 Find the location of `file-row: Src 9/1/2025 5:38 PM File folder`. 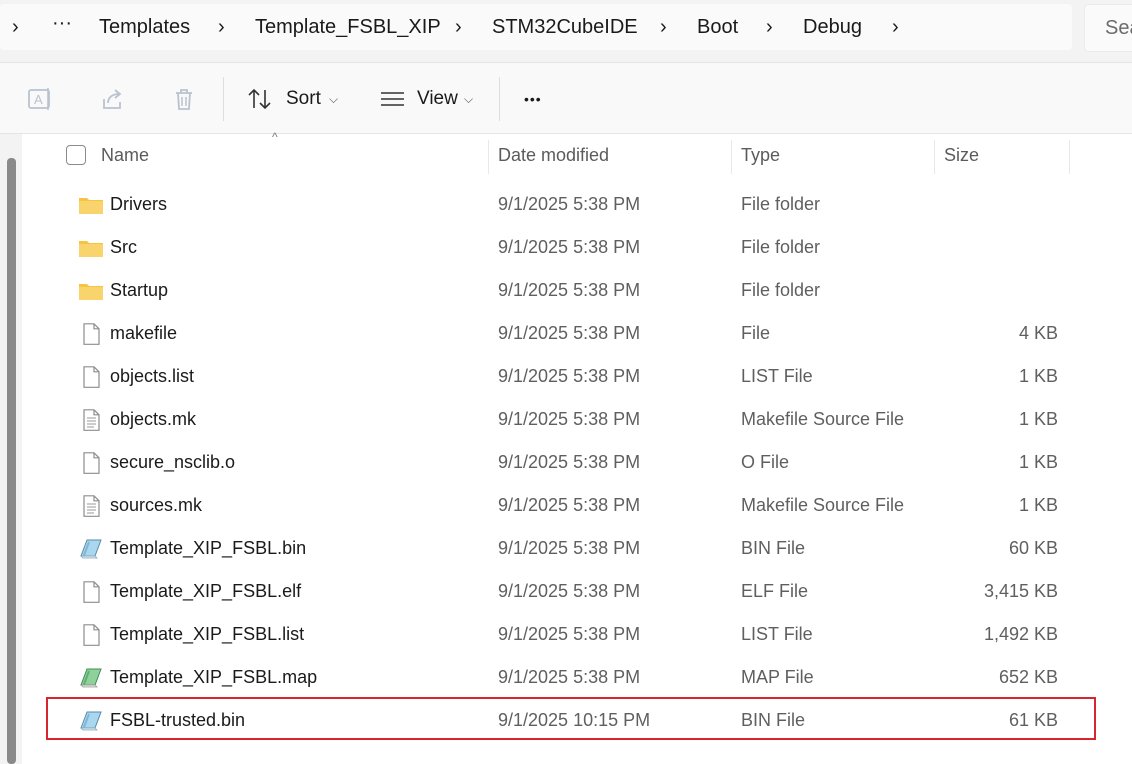

file-row: Src 9/1/2025 5:38 PM File folder is located at coordinates (560, 247).